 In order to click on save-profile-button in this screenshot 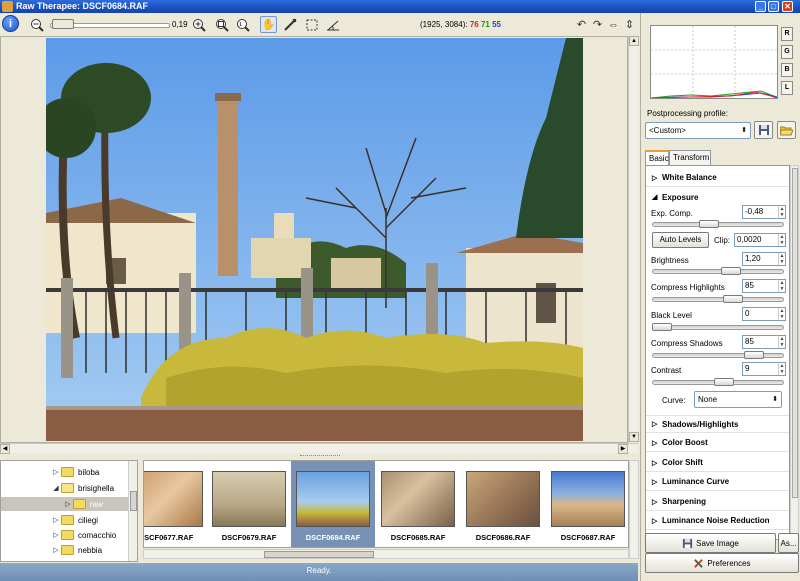, I will do `click(763, 130)`.